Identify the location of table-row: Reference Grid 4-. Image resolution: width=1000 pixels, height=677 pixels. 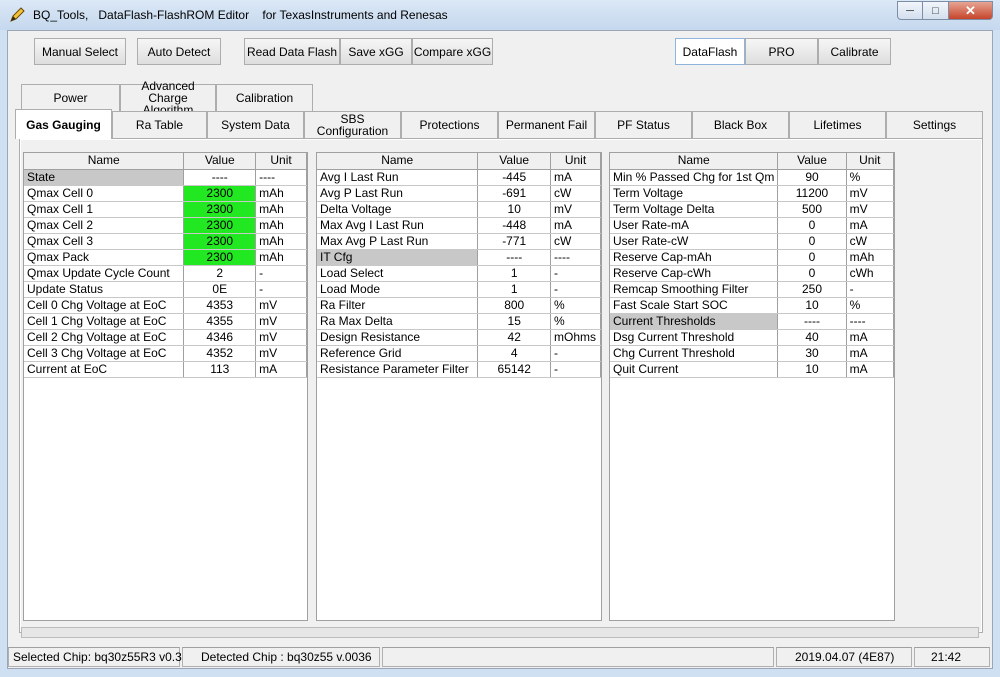
(459, 353).